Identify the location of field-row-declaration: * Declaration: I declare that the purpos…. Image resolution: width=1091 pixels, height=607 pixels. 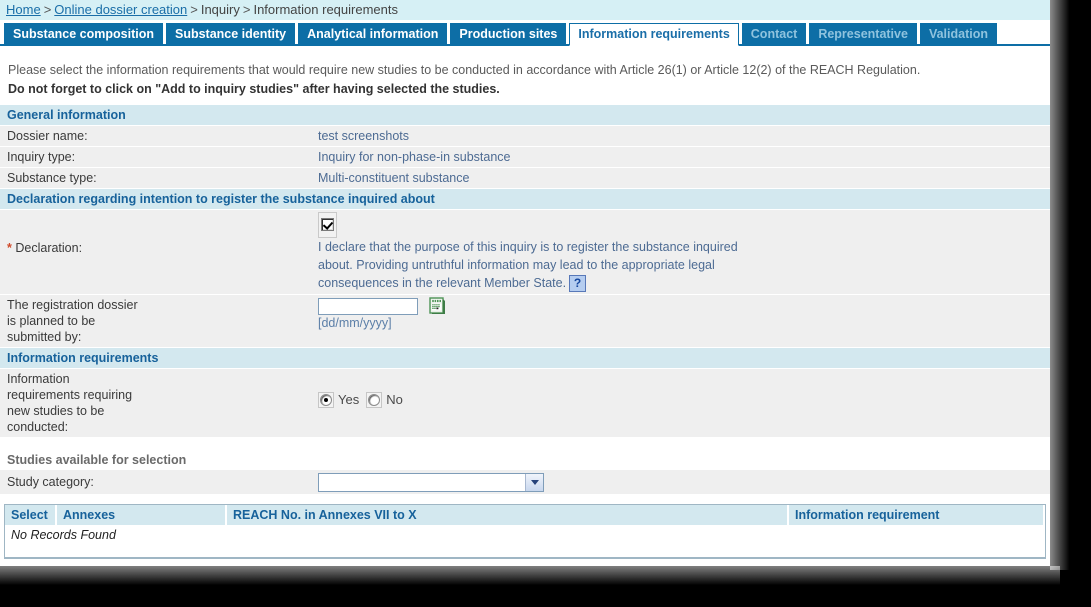
(525, 253).